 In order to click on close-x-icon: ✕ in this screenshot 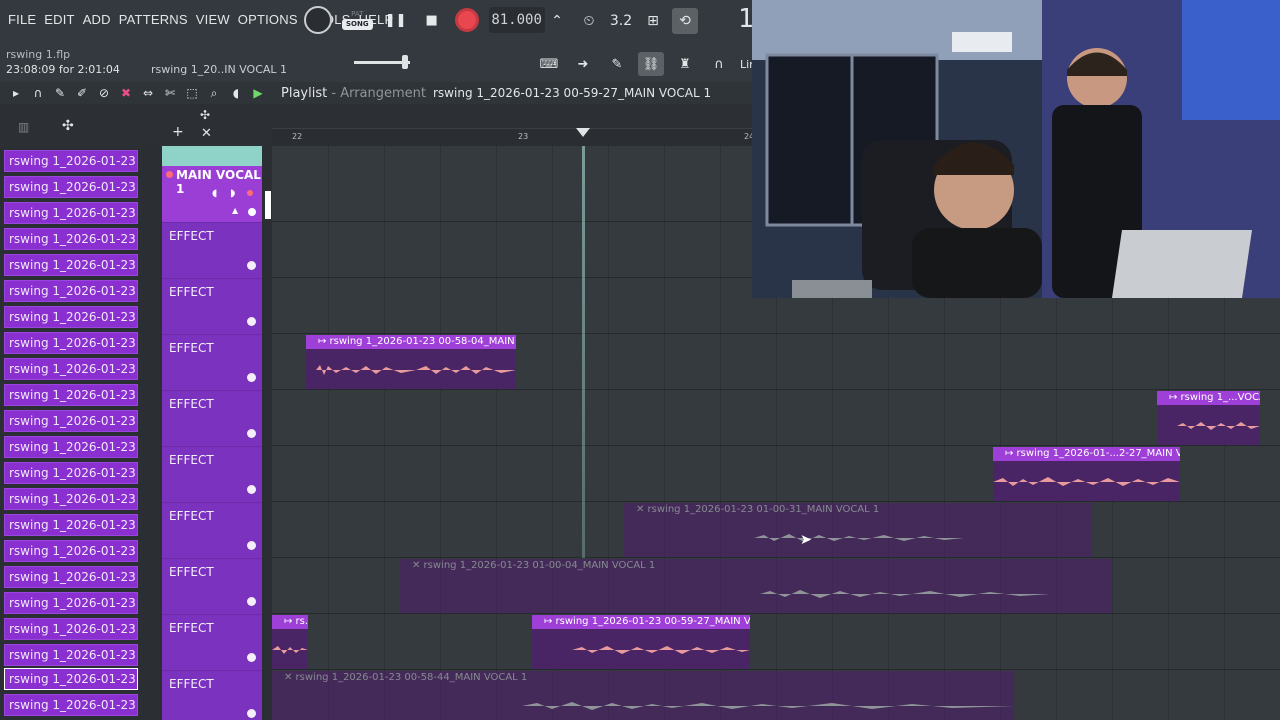, I will do `click(206, 133)`.